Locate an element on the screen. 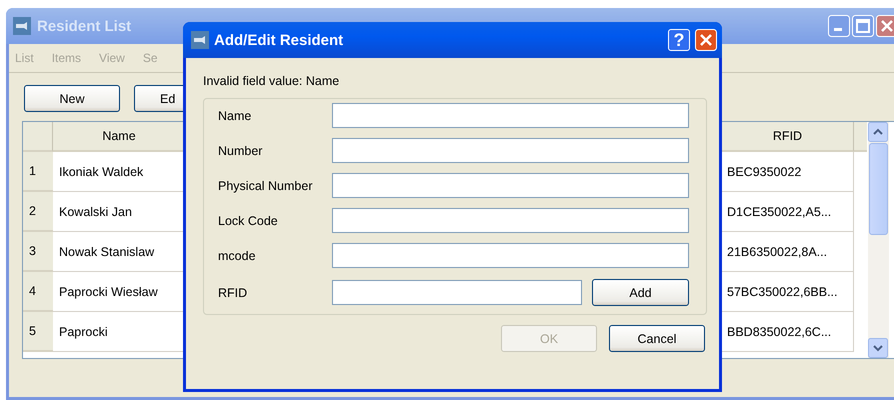 Image resolution: width=894 pixels, height=400 pixels. row-number: 2 is located at coordinates (38, 212).